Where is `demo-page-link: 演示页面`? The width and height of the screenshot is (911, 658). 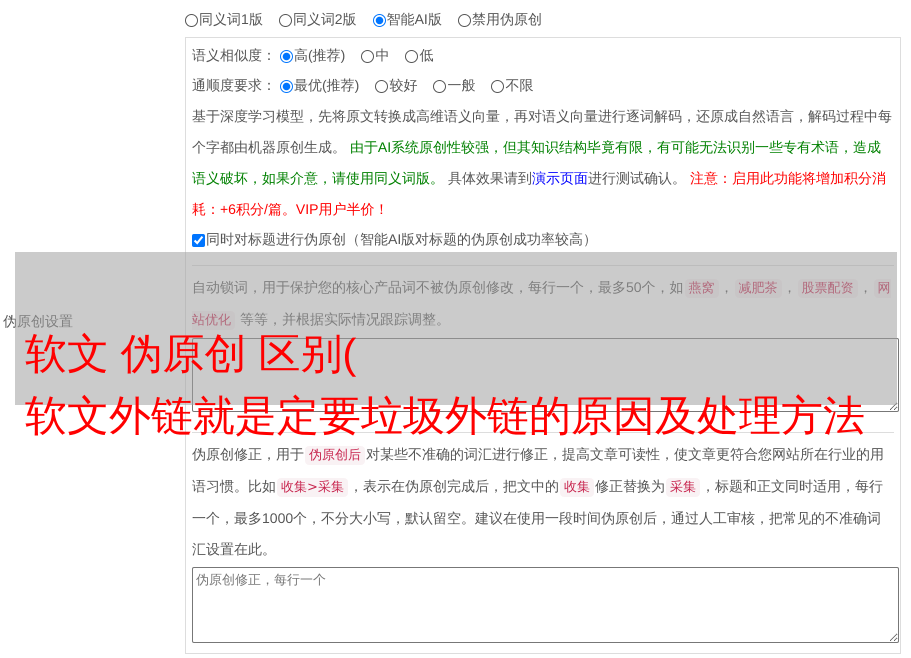 demo-page-link: 演示页面 is located at coordinates (560, 178).